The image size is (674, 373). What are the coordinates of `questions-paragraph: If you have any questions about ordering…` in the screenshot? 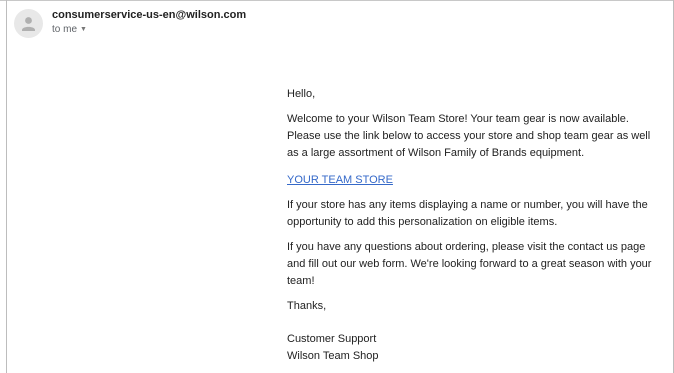 It's located at (469, 264).